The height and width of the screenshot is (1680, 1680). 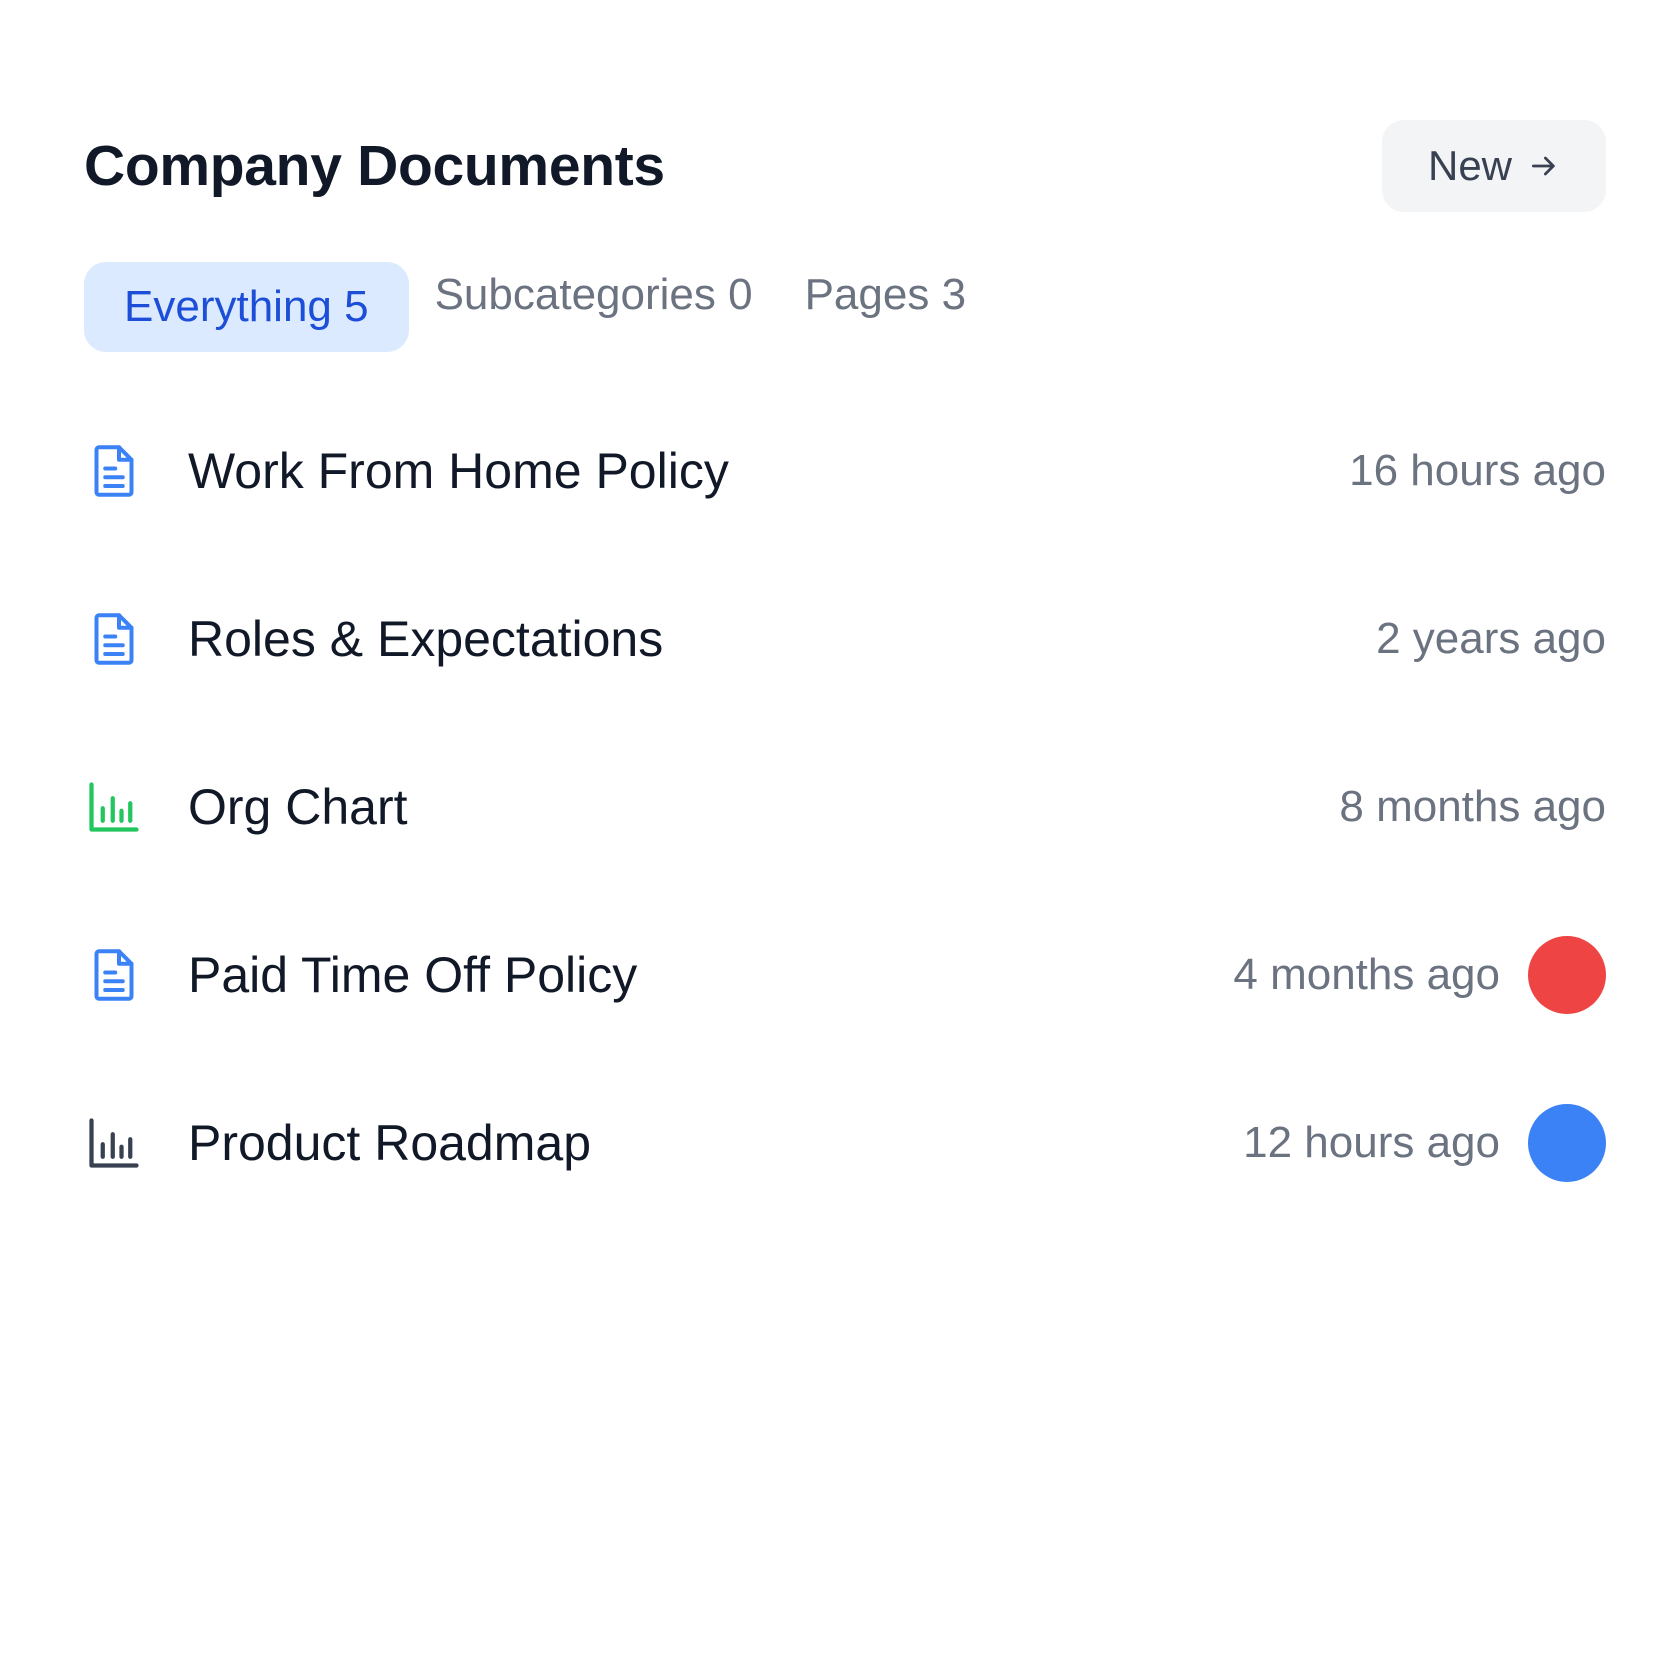 What do you see at coordinates (845, 639) in the screenshot?
I see `list-item: Roles & Expectations 2 years ago` at bounding box center [845, 639].